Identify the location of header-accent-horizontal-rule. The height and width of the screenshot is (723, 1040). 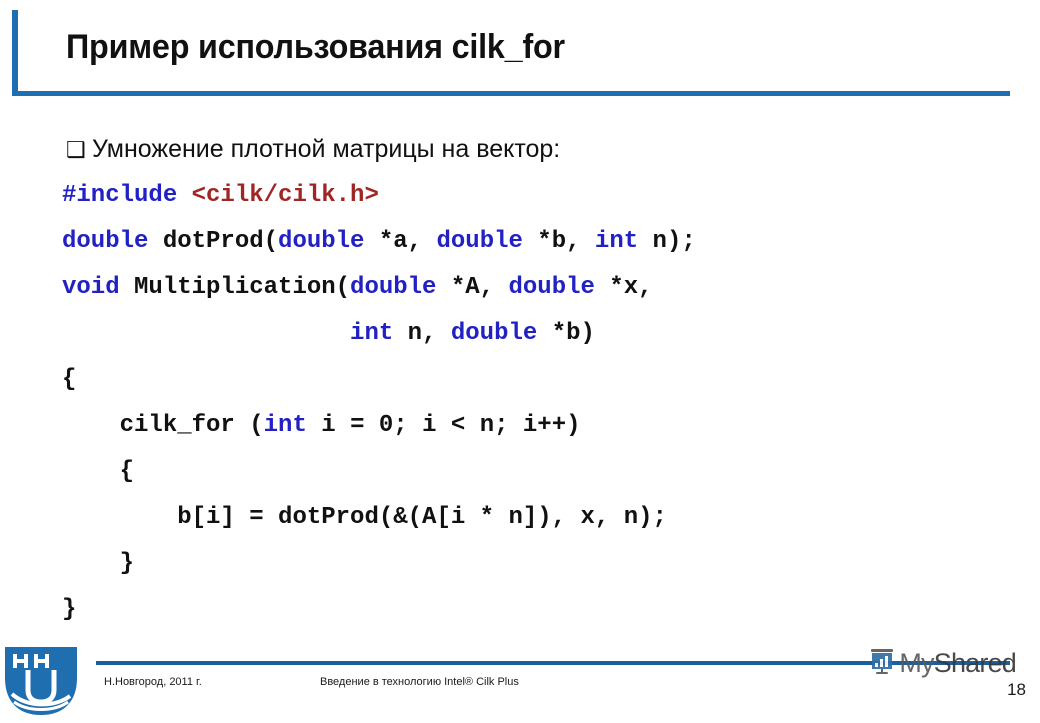
(511, 93).